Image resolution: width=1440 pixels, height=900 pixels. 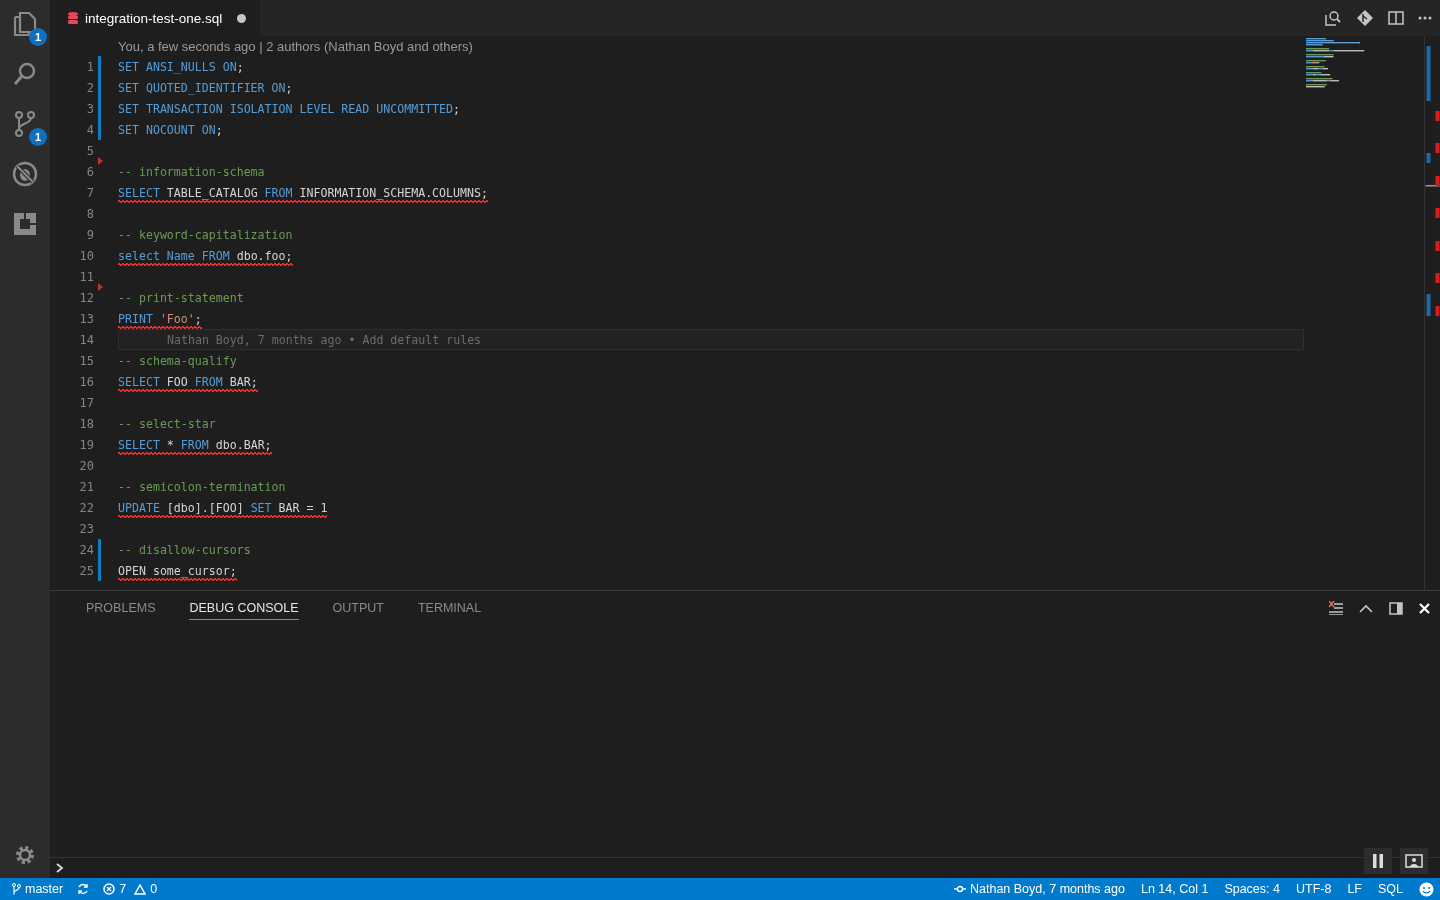 What do you see at coordinates (1425, 18) in the screenshot?
I see `more-icon` at bounding box center [1425, 18].